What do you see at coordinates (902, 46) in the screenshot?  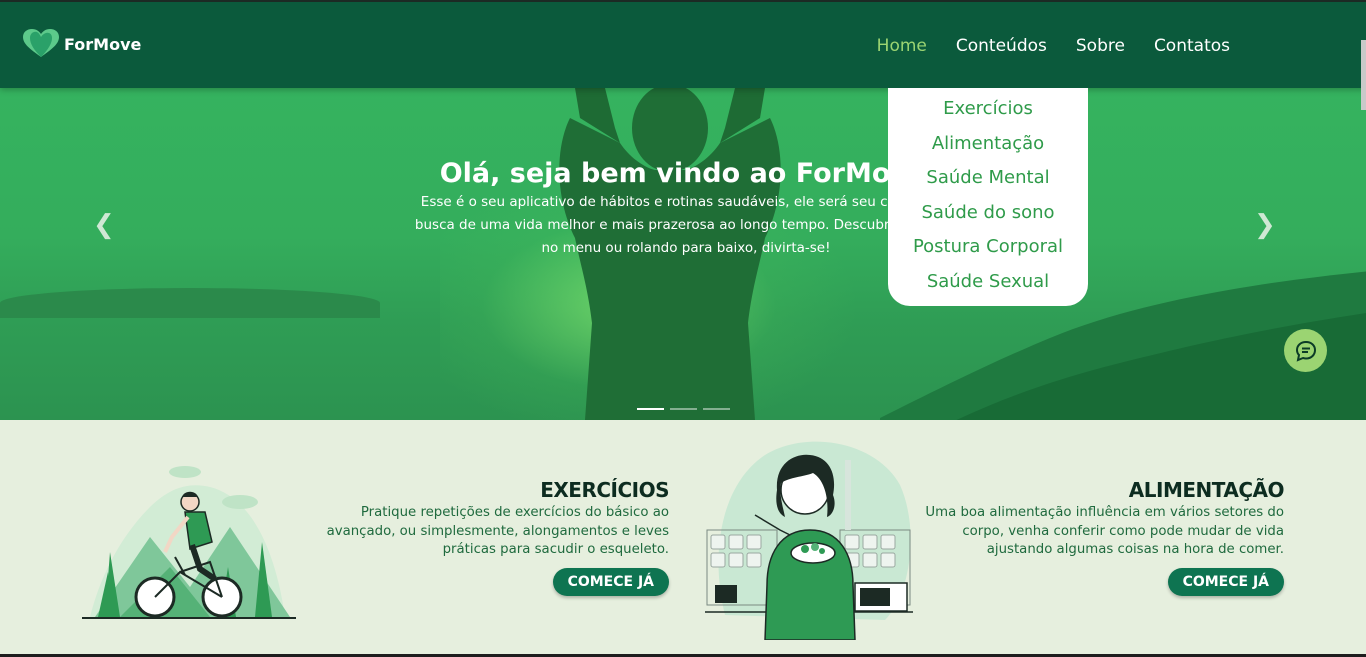 I see `nav-home: Home` at bounding box center [902, 46].